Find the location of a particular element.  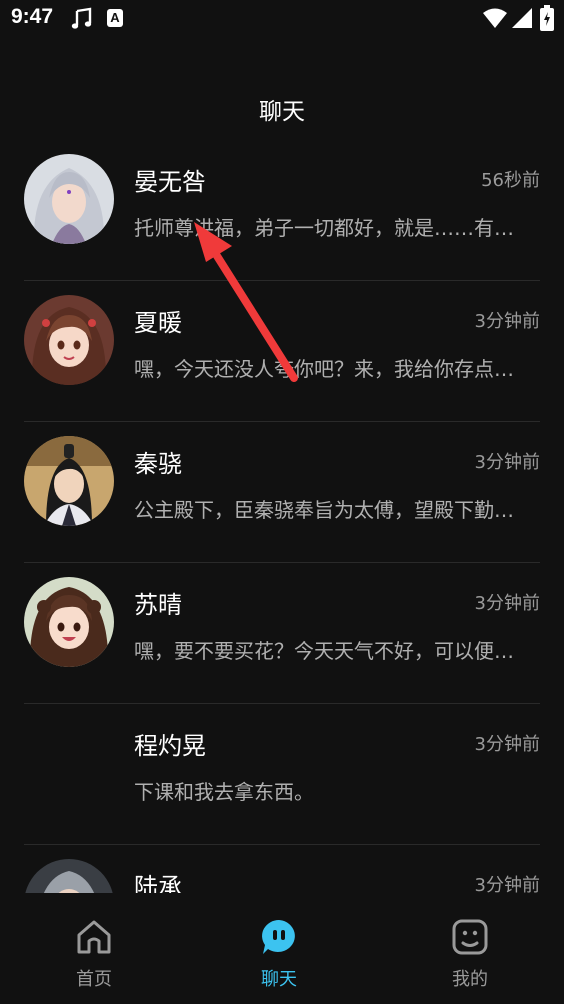

bottom-tab-bar: 首页 聊天 我的 is located at coordinates (282, 948).